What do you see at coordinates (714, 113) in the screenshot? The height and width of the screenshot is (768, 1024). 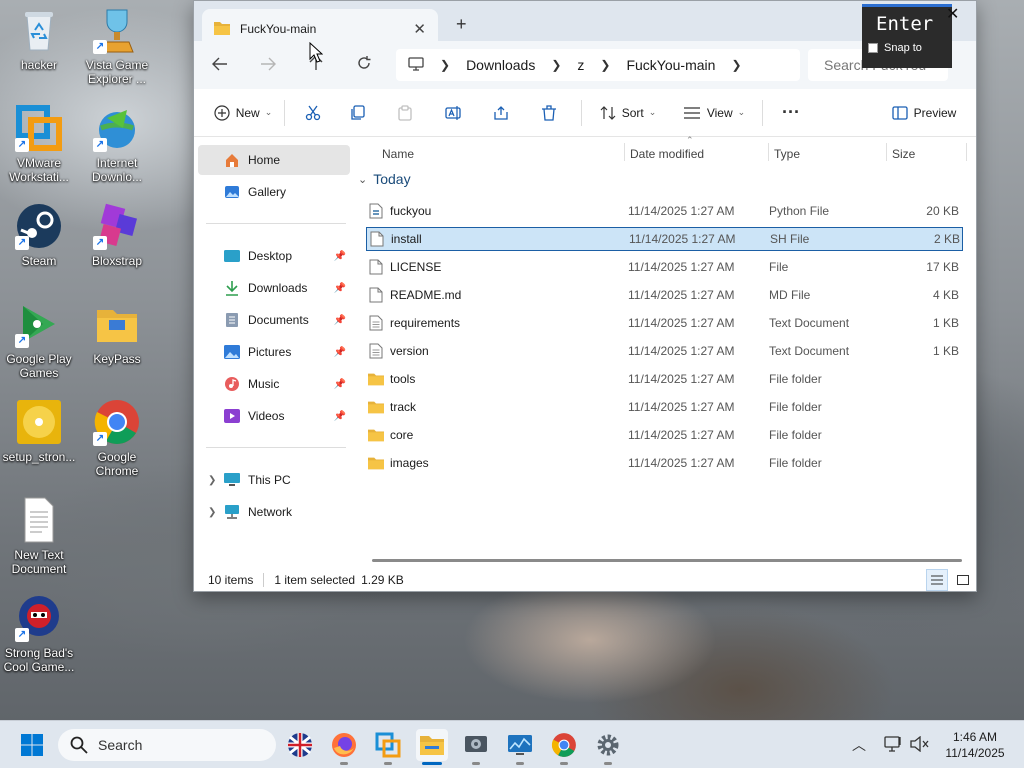 I see `view-button: View ⌄` at bounding box center [714, 113].